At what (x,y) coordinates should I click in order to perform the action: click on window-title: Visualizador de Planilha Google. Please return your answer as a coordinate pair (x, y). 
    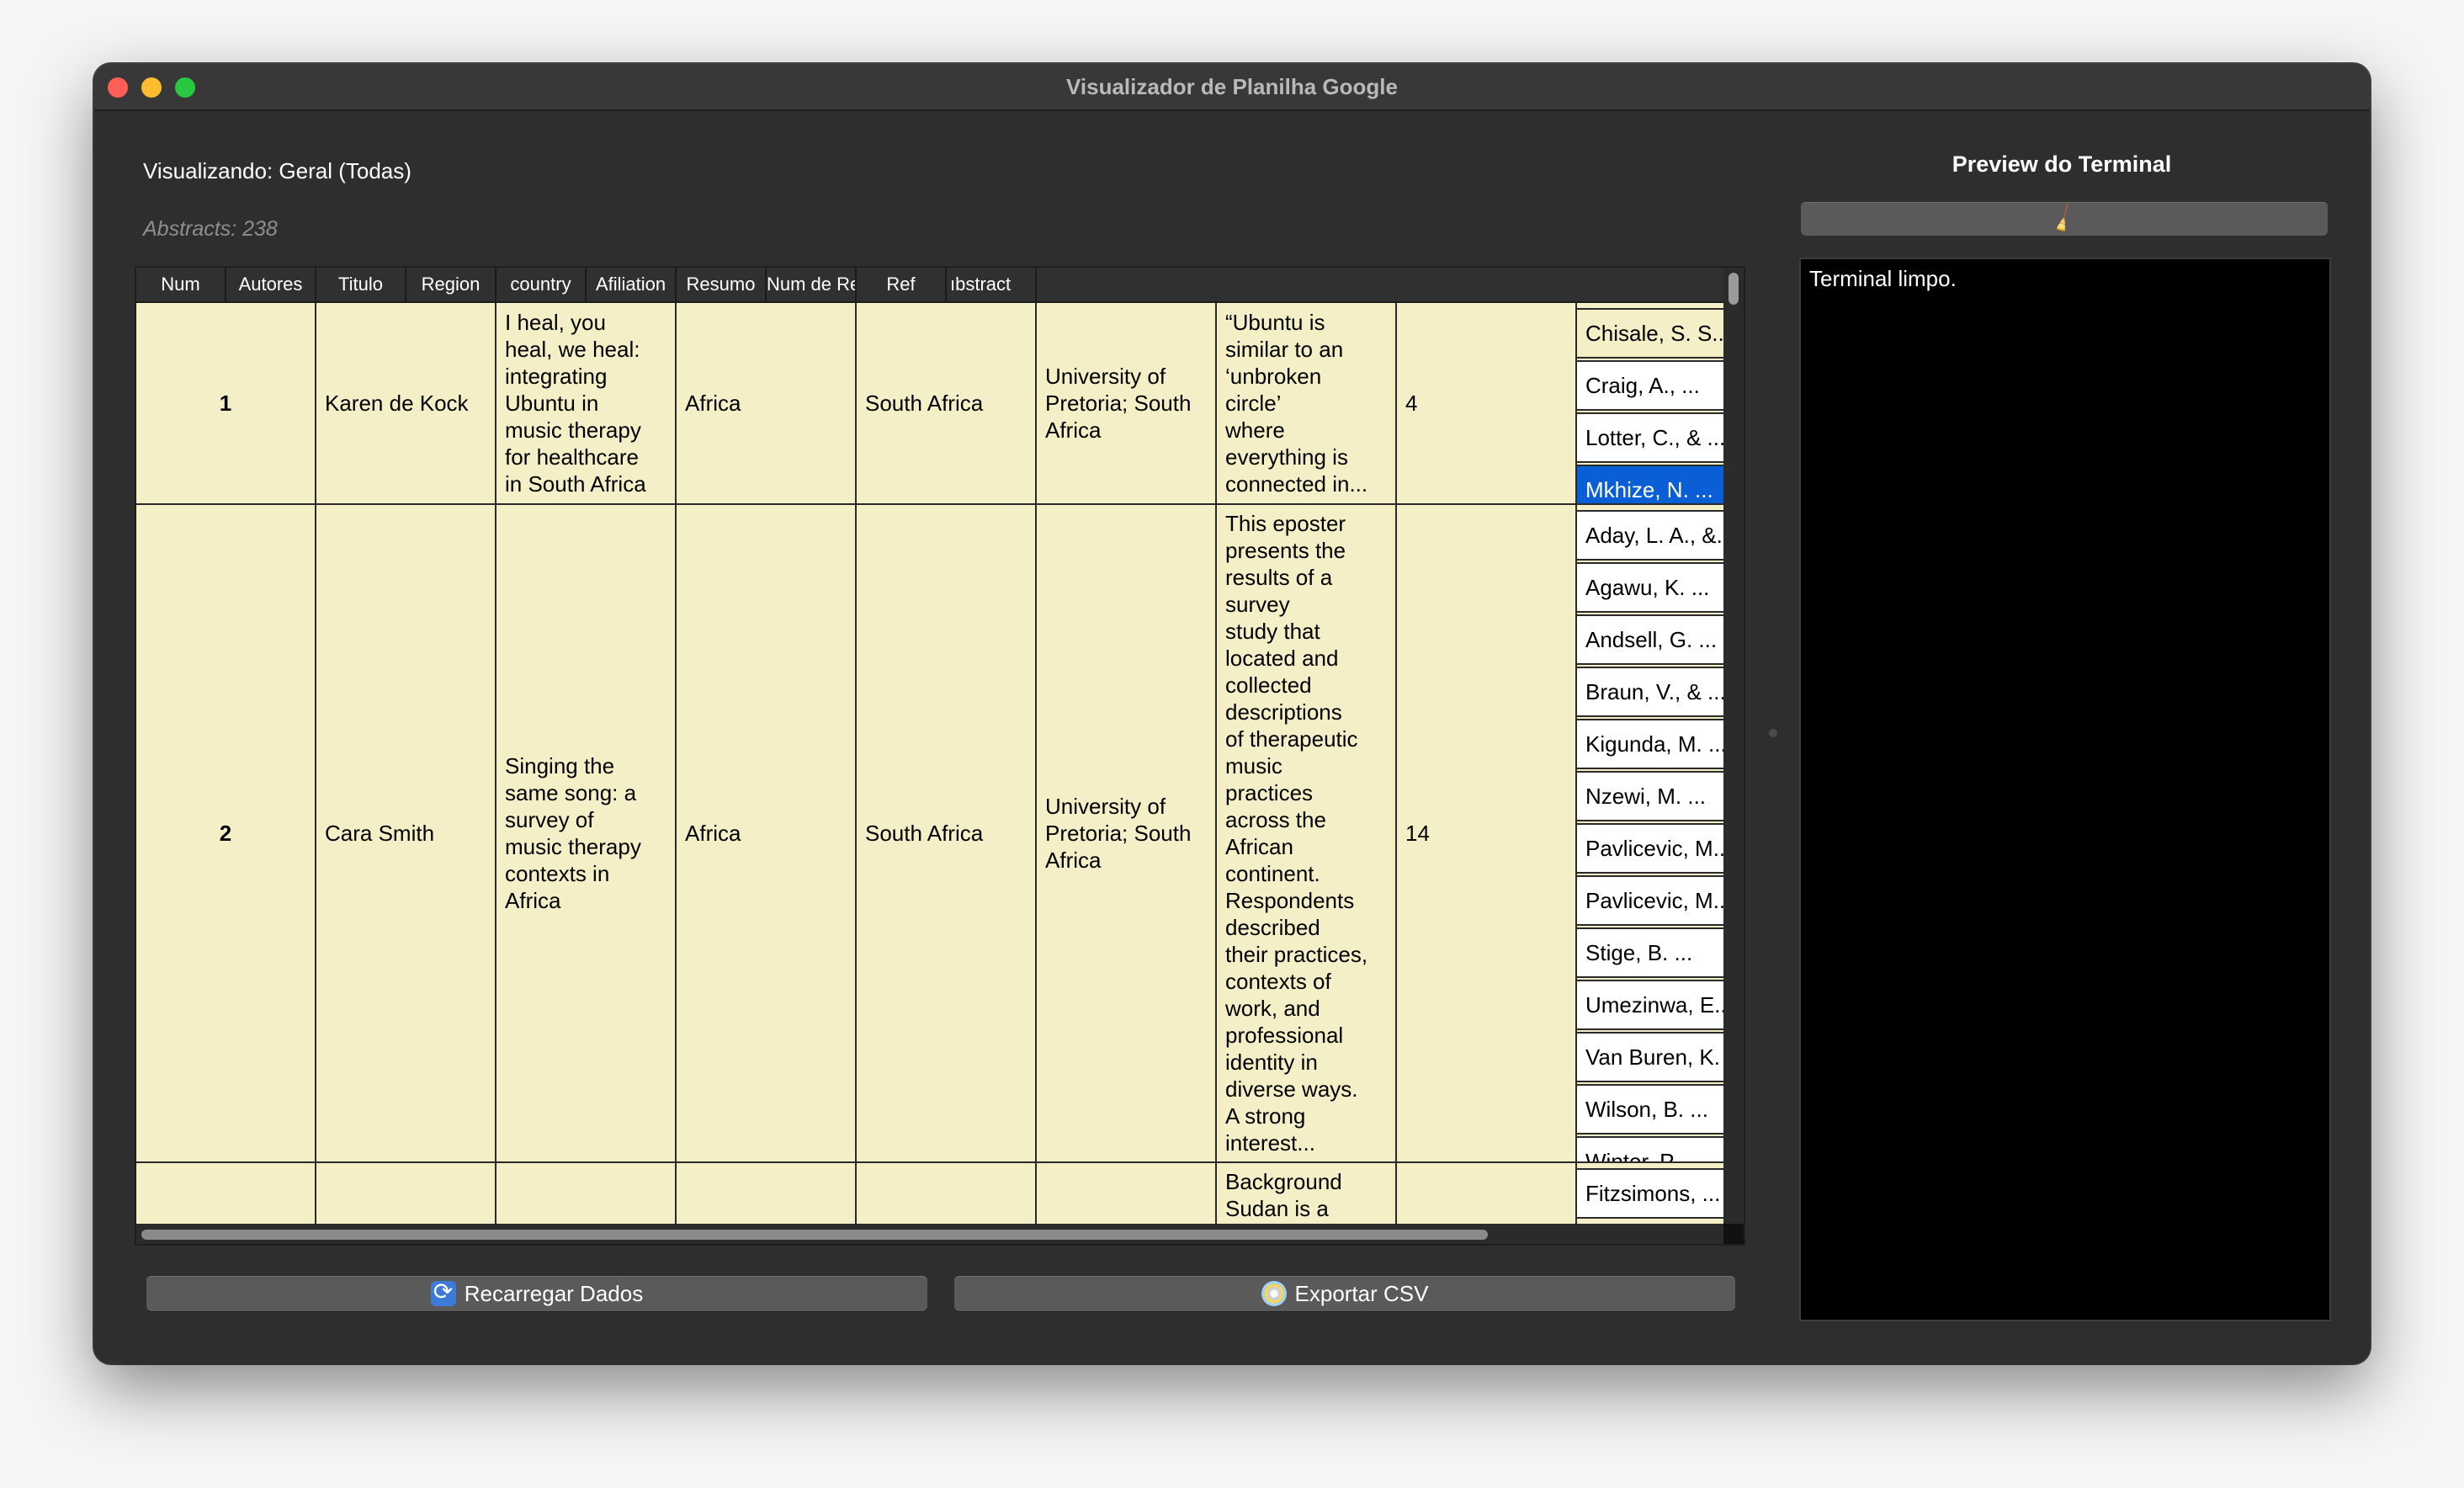
    Looking at the image, I should click on (1232, 86).